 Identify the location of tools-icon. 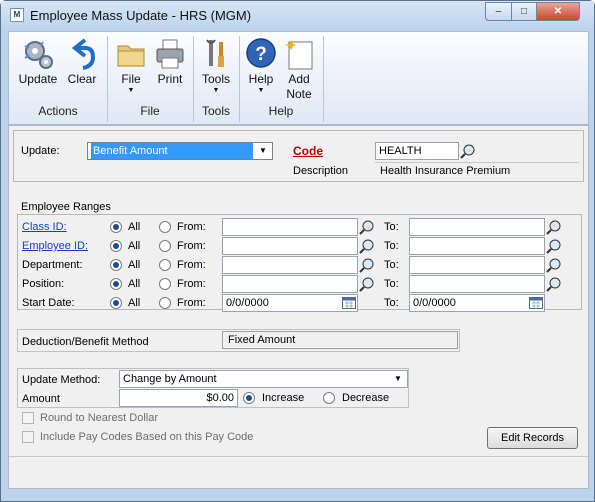
(216, 54).